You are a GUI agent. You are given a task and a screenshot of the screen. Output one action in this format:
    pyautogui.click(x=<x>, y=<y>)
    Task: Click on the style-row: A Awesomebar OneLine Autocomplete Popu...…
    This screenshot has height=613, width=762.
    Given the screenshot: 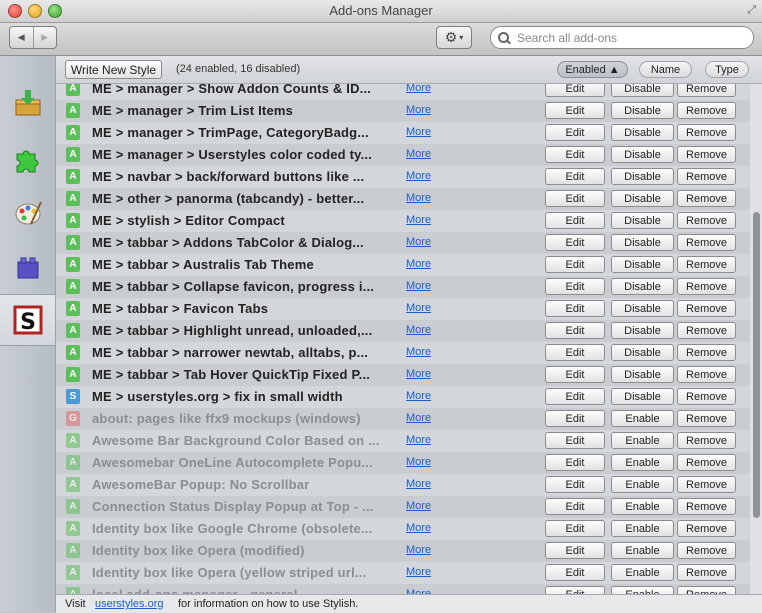 What is the action you would take?
    pyautogui.click(x=403, y=463)
    